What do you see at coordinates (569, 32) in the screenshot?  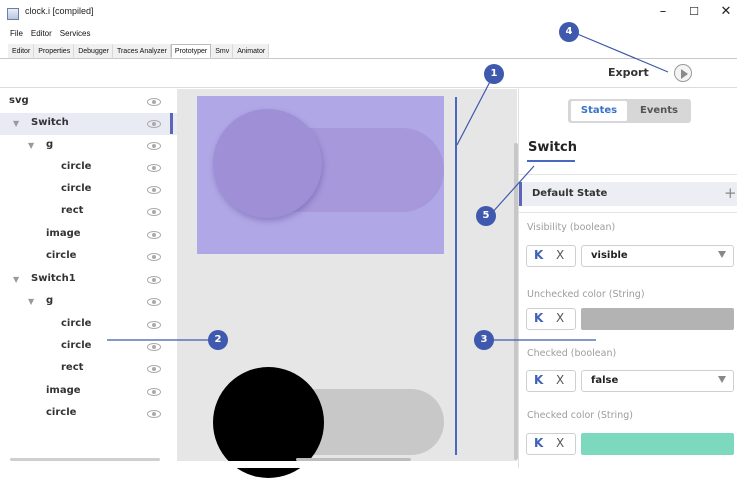 I see `callout-badge-4: 4` at bounding box center [569, 32].